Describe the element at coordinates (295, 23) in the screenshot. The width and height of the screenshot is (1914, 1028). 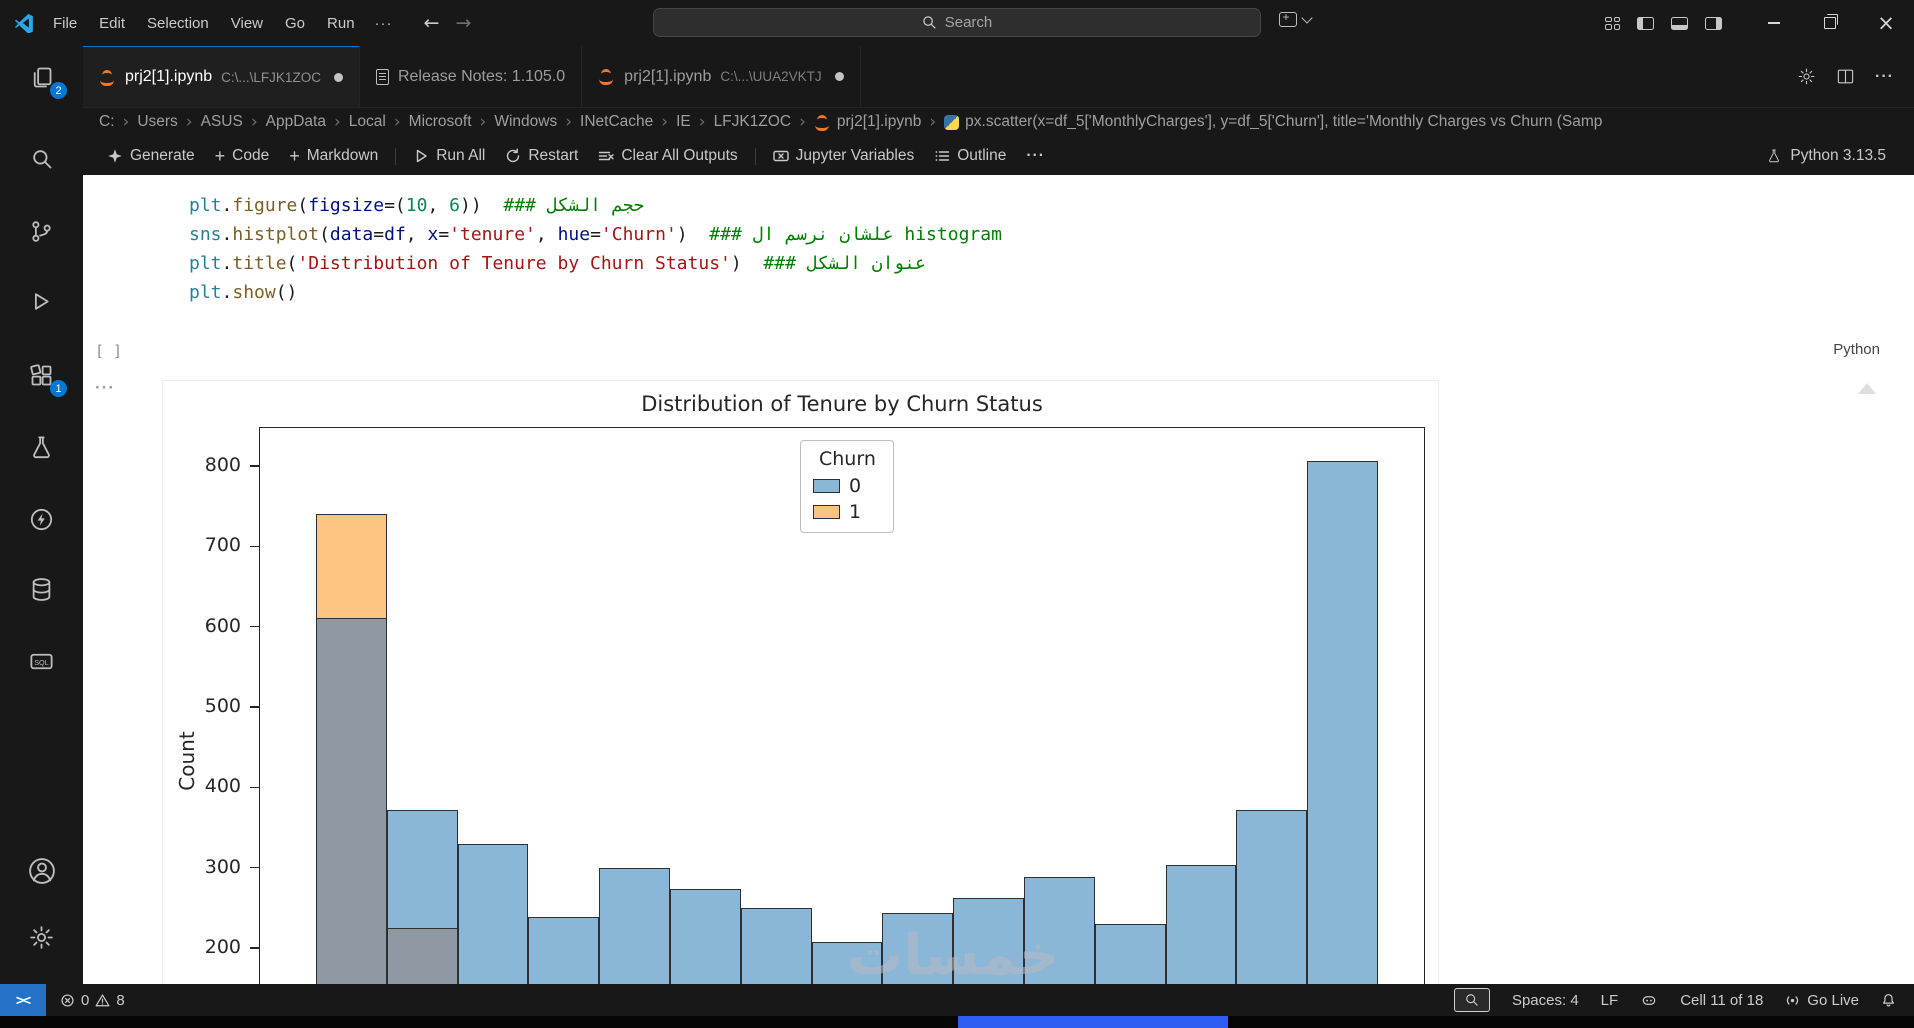
I see `menu-go: Go` at that location.